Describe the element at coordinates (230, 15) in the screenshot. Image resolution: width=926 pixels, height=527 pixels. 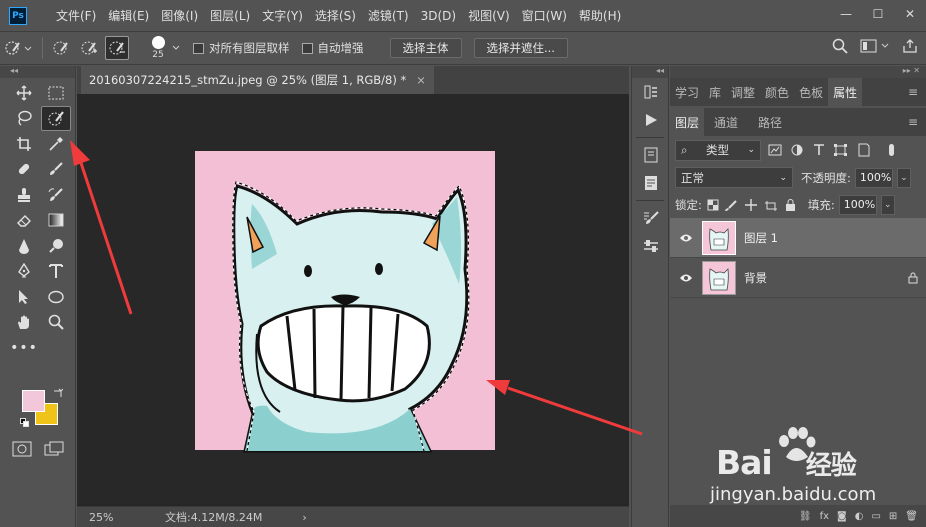
I see `menu-layer: 图层(L)` at that location.